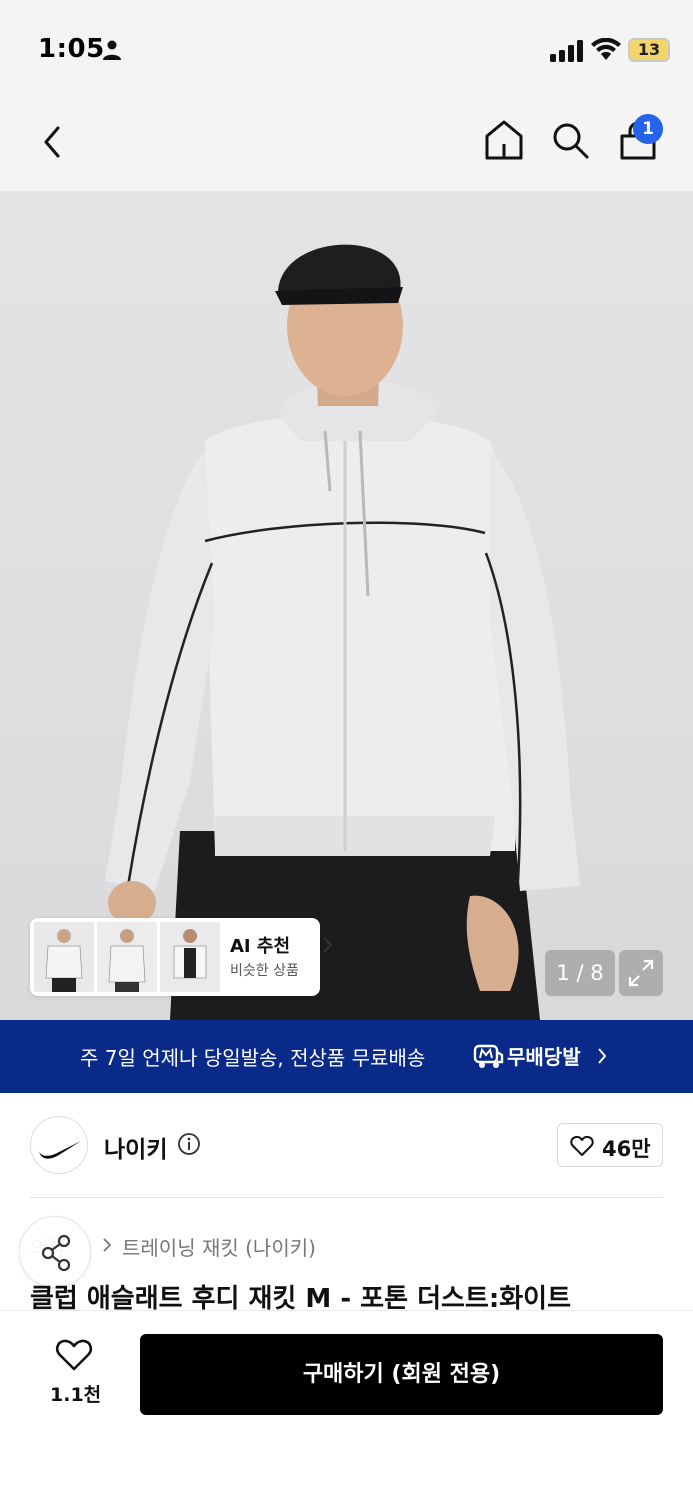  I want to click on home-icon, so click(504, 140).